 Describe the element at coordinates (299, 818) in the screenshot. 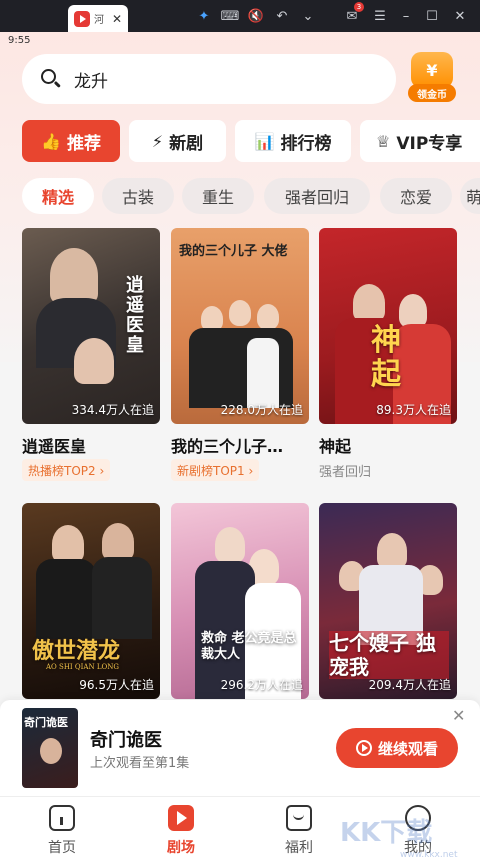

I see `bag-icon` at that location.